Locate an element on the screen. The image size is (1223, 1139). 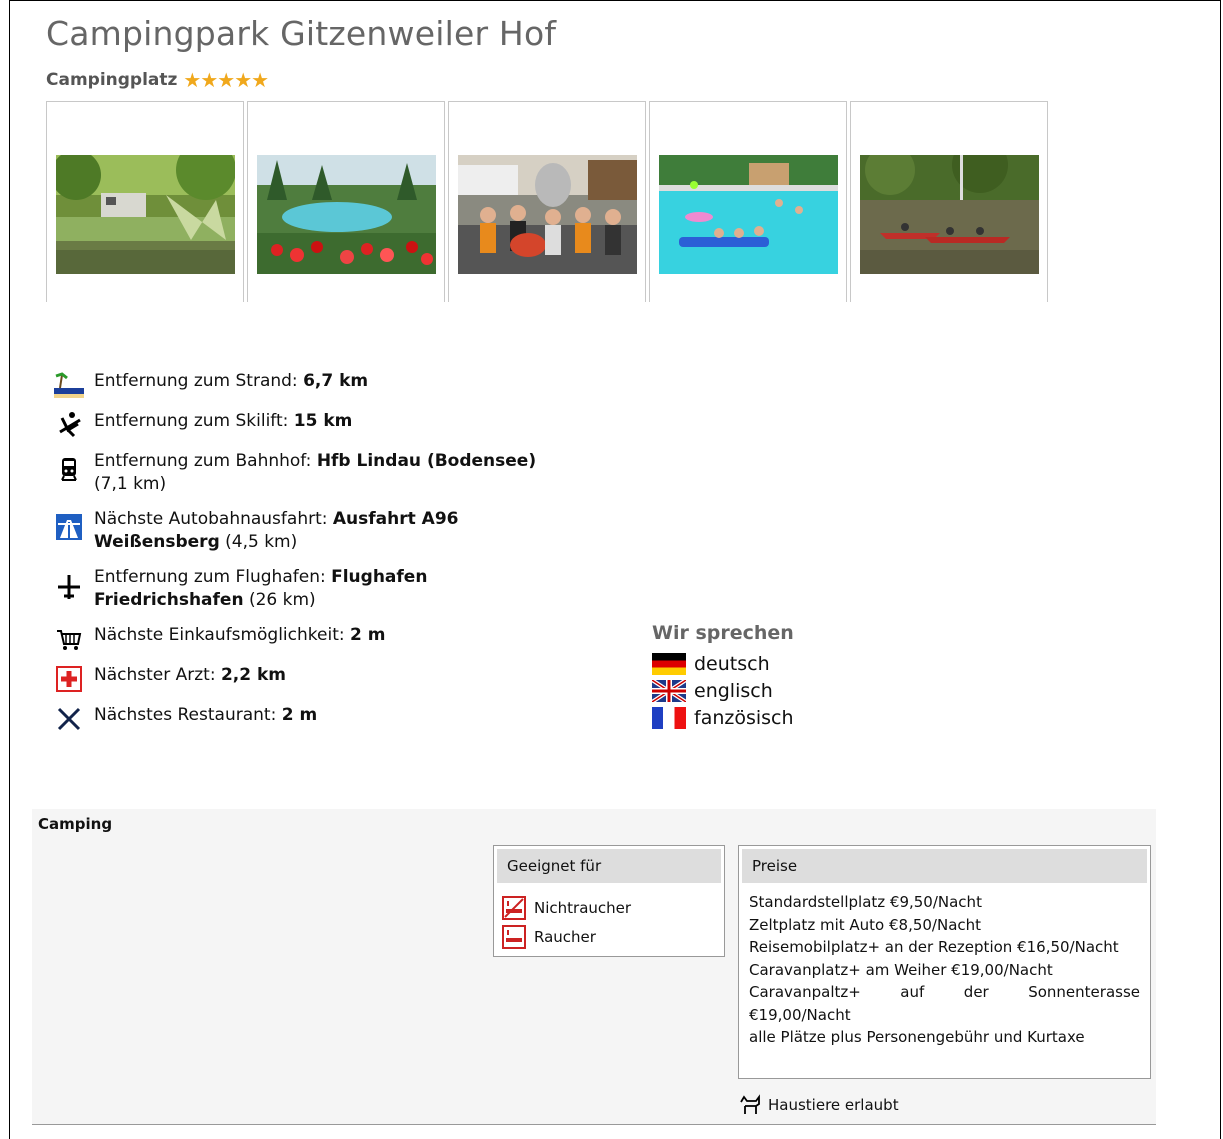
airport-value-2: Friedrichshafen is located at coordinates (169, 600).